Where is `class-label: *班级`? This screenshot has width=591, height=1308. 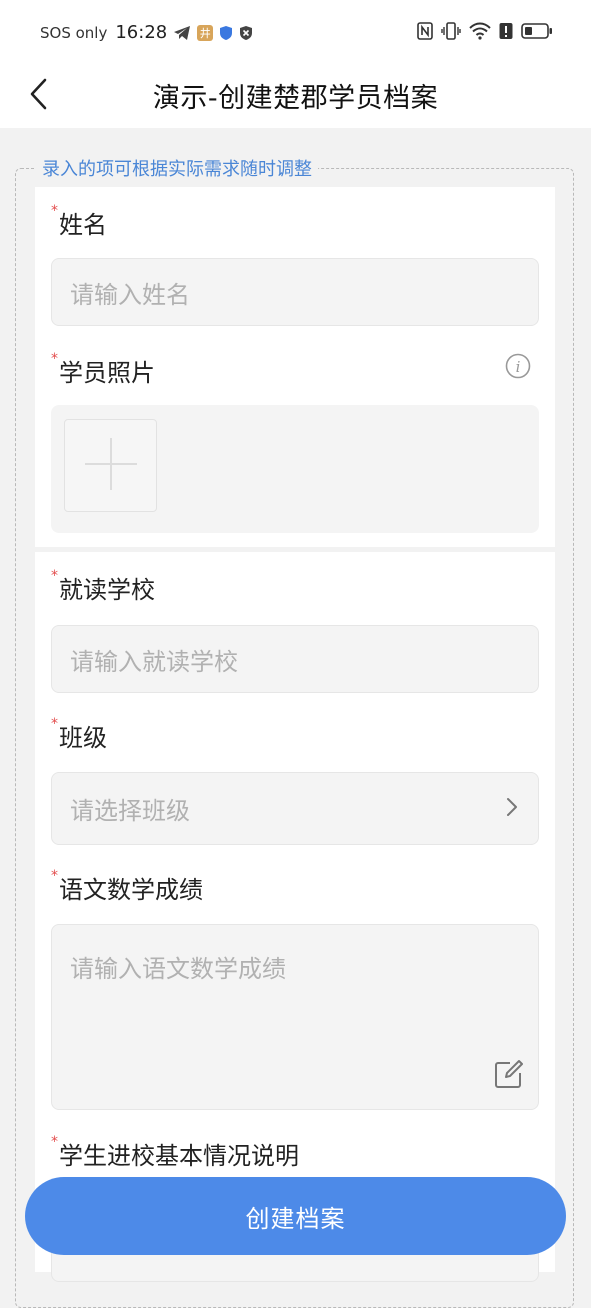 class-label: *班级 is located at coordinates (79, 734).